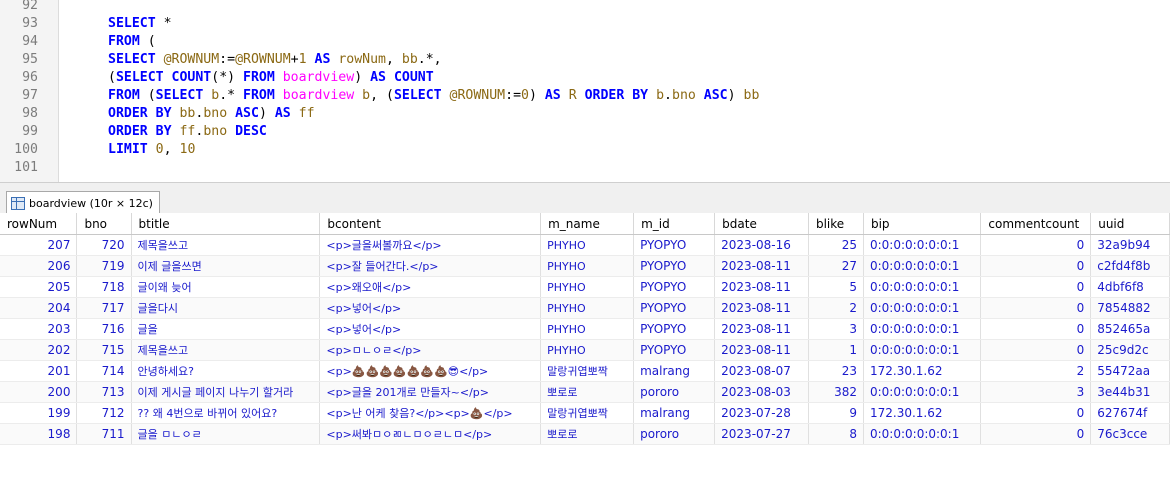 This screenshot has height=488, width=1170. Describe the element at coordinates (430, 350) in the screenshot. I see `cell-bcontent: <p>ㅁㄴㅇㄹ</p>` at that location.